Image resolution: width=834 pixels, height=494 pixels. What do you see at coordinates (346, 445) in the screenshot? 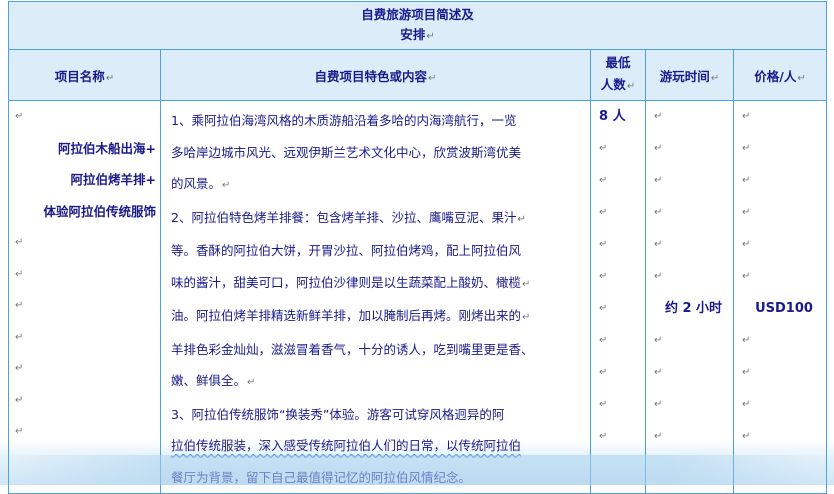
I see `content-line: 拉伯传统服装，深入感受传统阿拉伯人们的日常，以传统阿拉伯` at bounding box center [346, 445].